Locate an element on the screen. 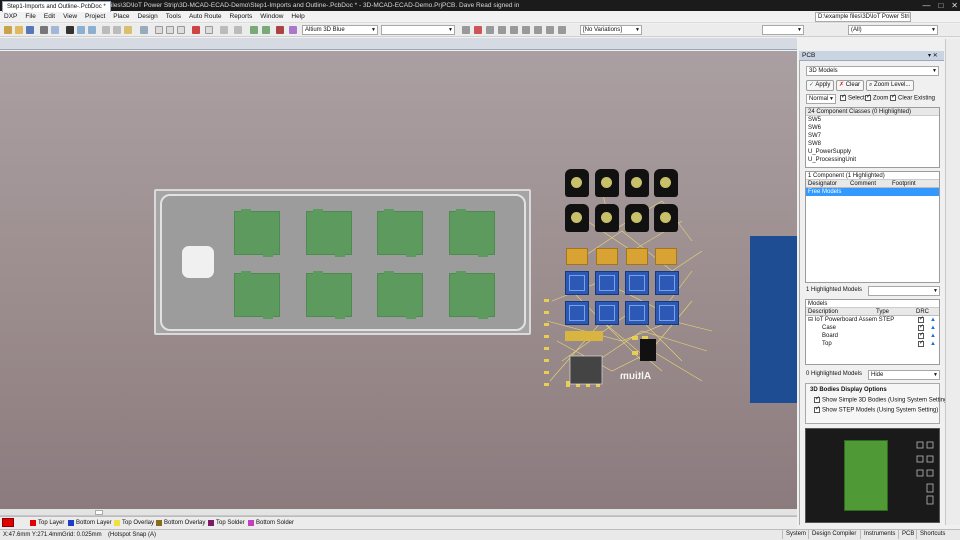  copy-icon is located at coordinates (117, 30).